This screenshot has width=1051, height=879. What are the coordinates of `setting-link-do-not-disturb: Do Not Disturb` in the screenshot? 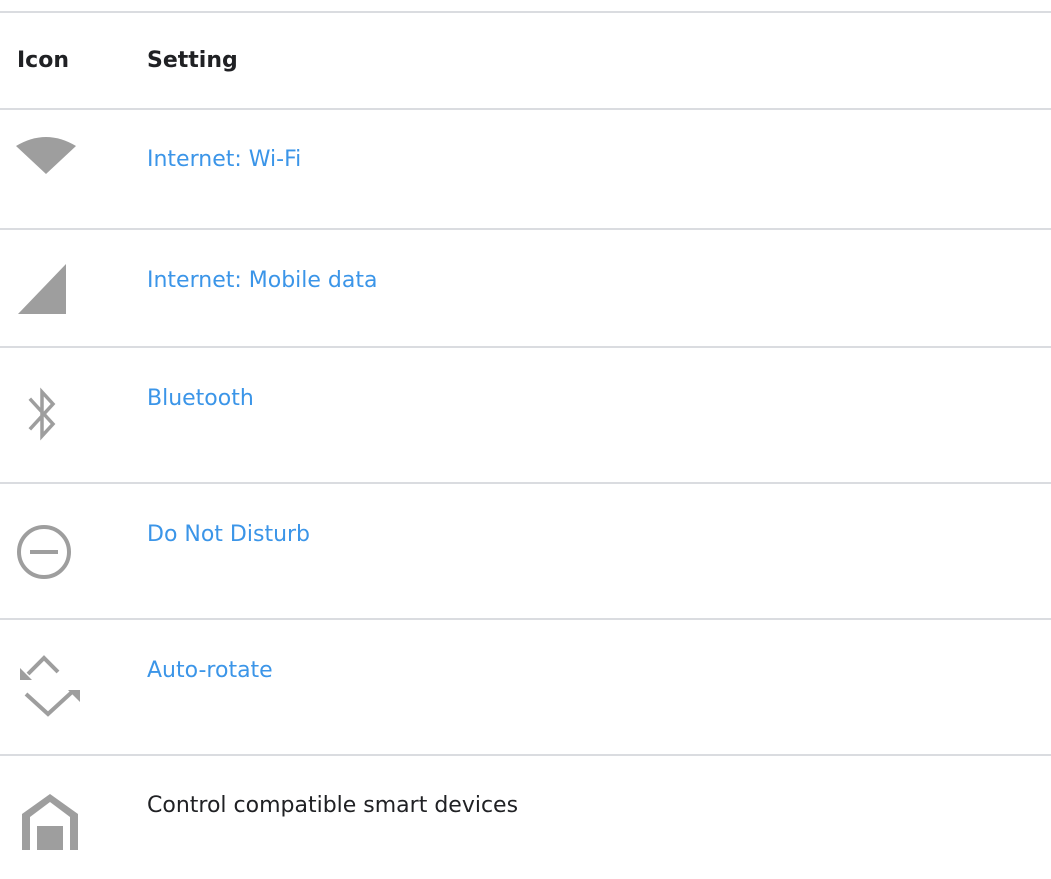 It's located at (228, 535).